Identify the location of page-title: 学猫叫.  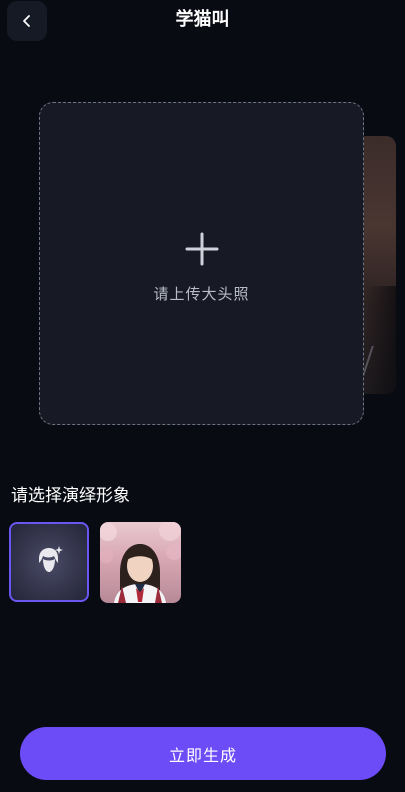
(202, 19).